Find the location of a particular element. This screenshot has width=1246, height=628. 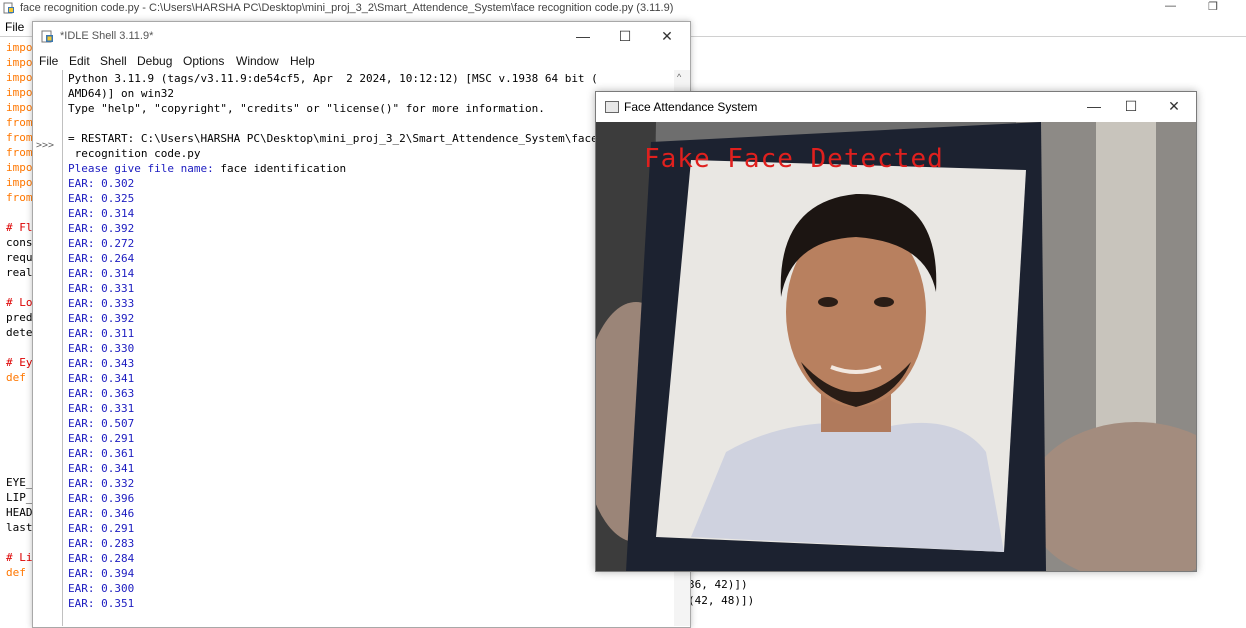

ear-output-line: EAR: 0.311 is located at coordinates (101, 333).